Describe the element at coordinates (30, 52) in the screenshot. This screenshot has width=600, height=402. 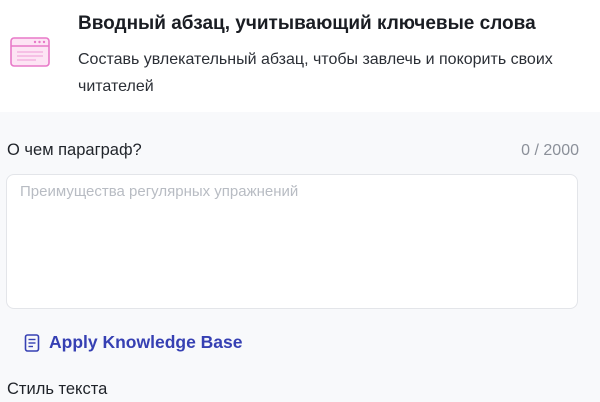
I see `browser-window-icon` at that location.